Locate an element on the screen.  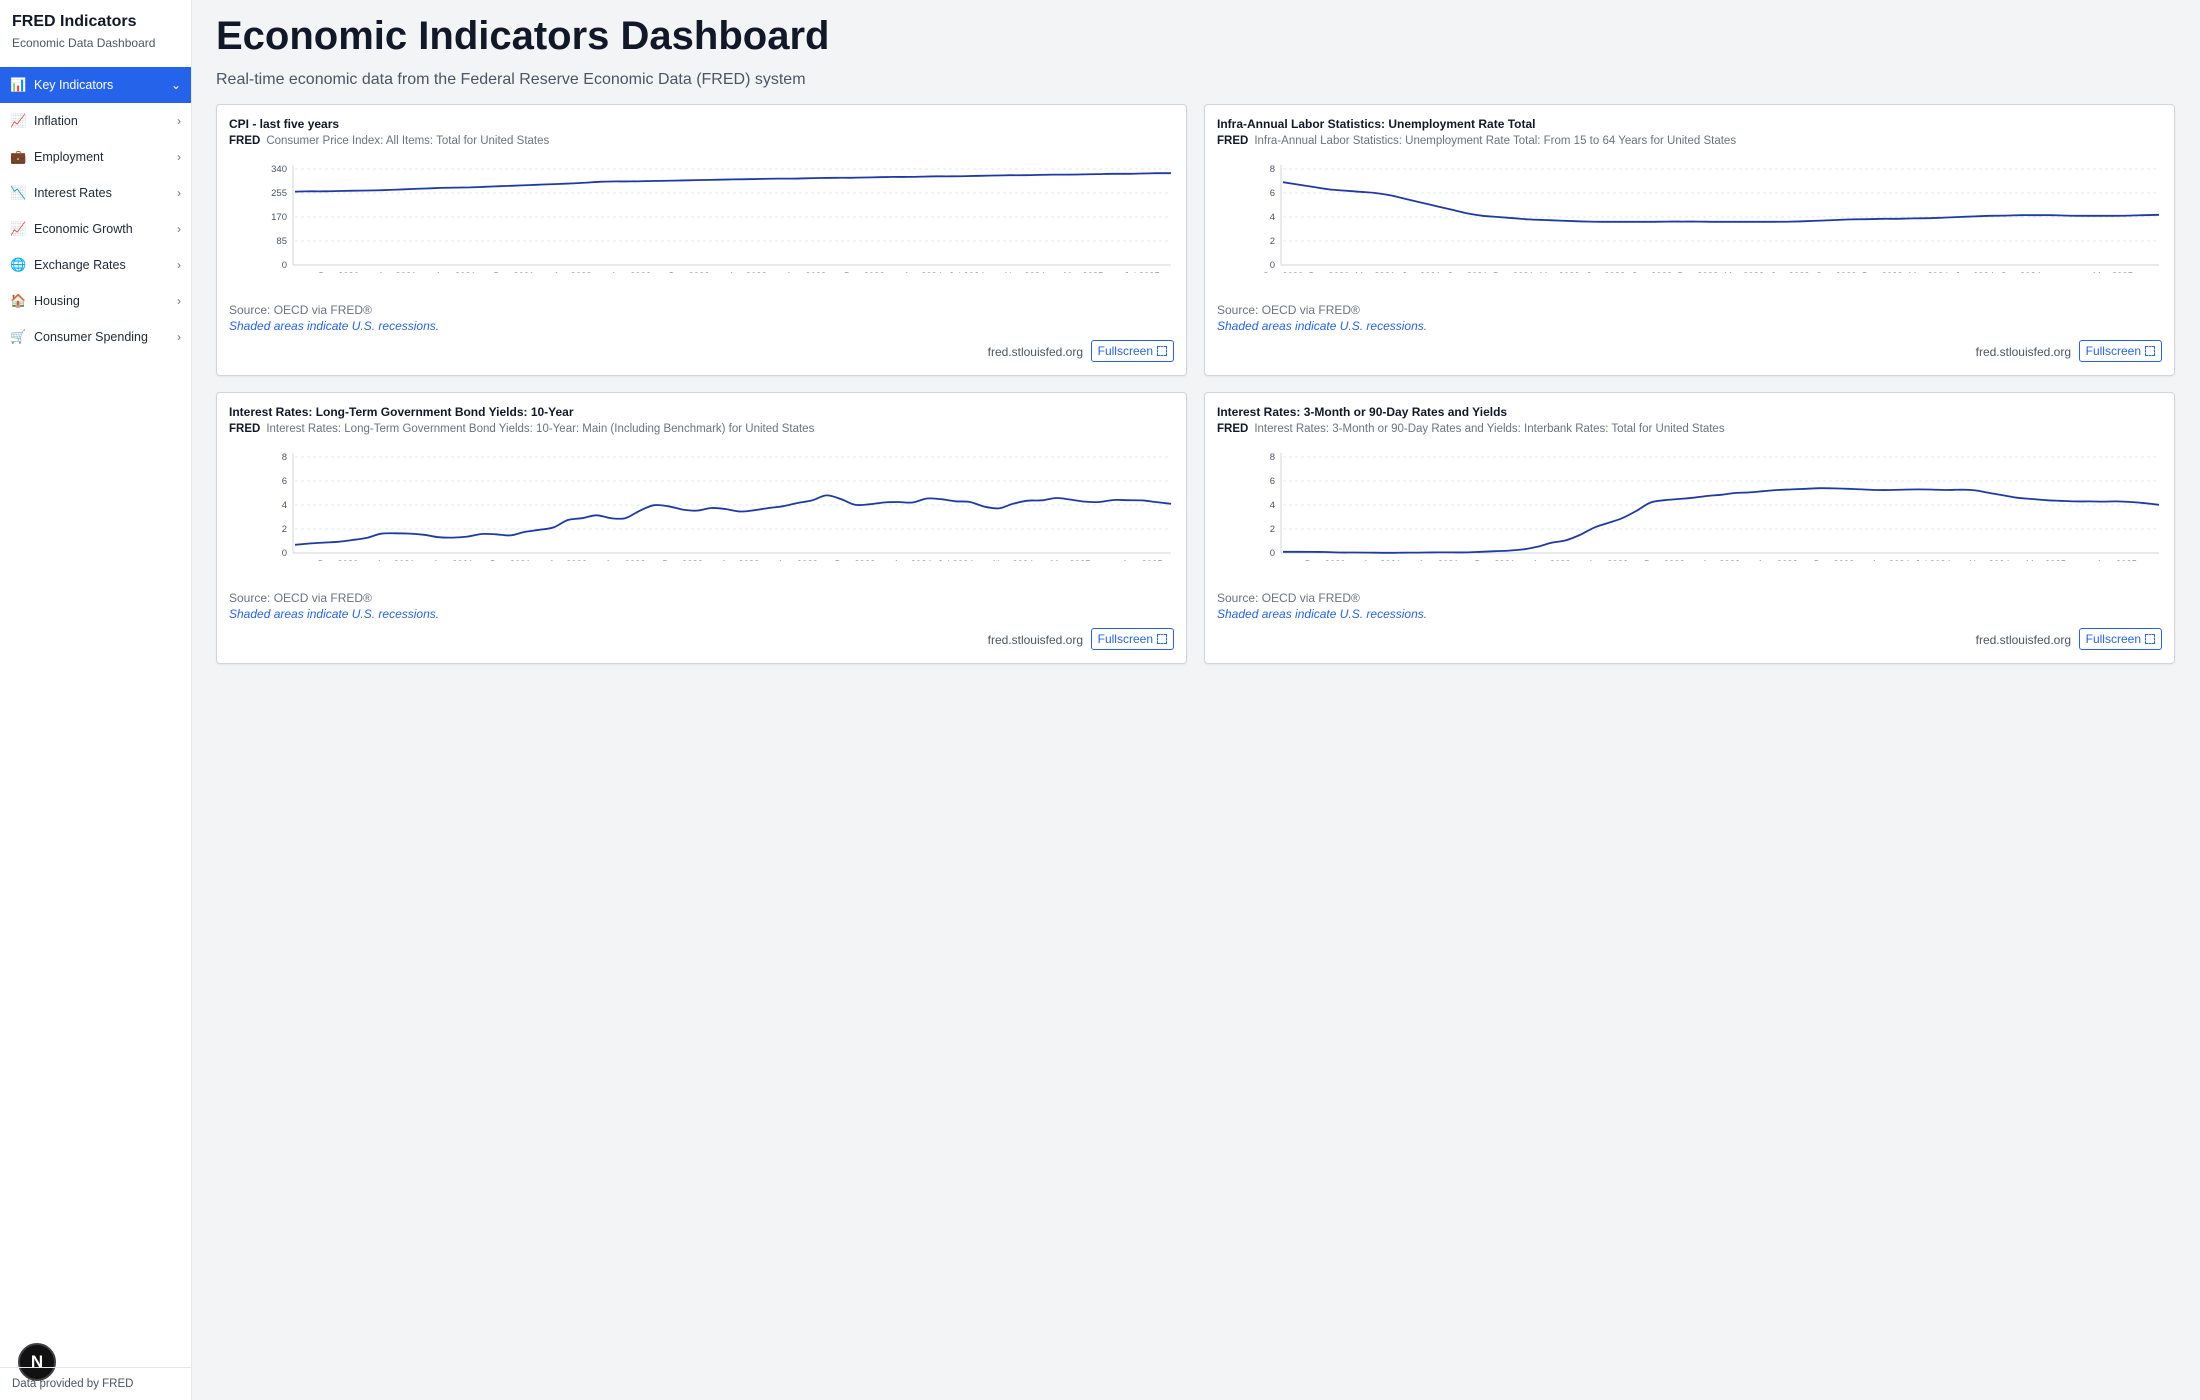
sidebar-footer: Data provided by FRED is located at coordinates (95, 1383).